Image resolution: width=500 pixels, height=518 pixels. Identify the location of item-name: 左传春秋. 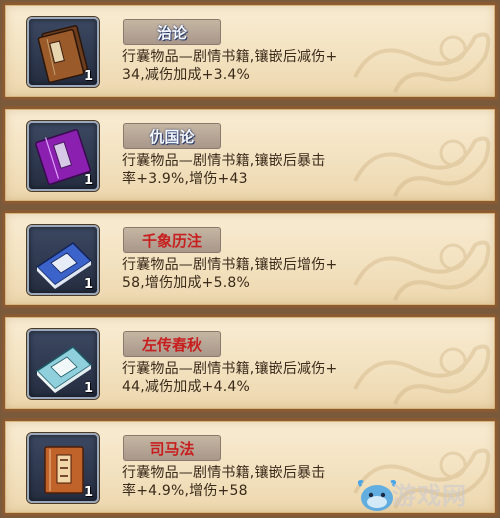
(171, 345).